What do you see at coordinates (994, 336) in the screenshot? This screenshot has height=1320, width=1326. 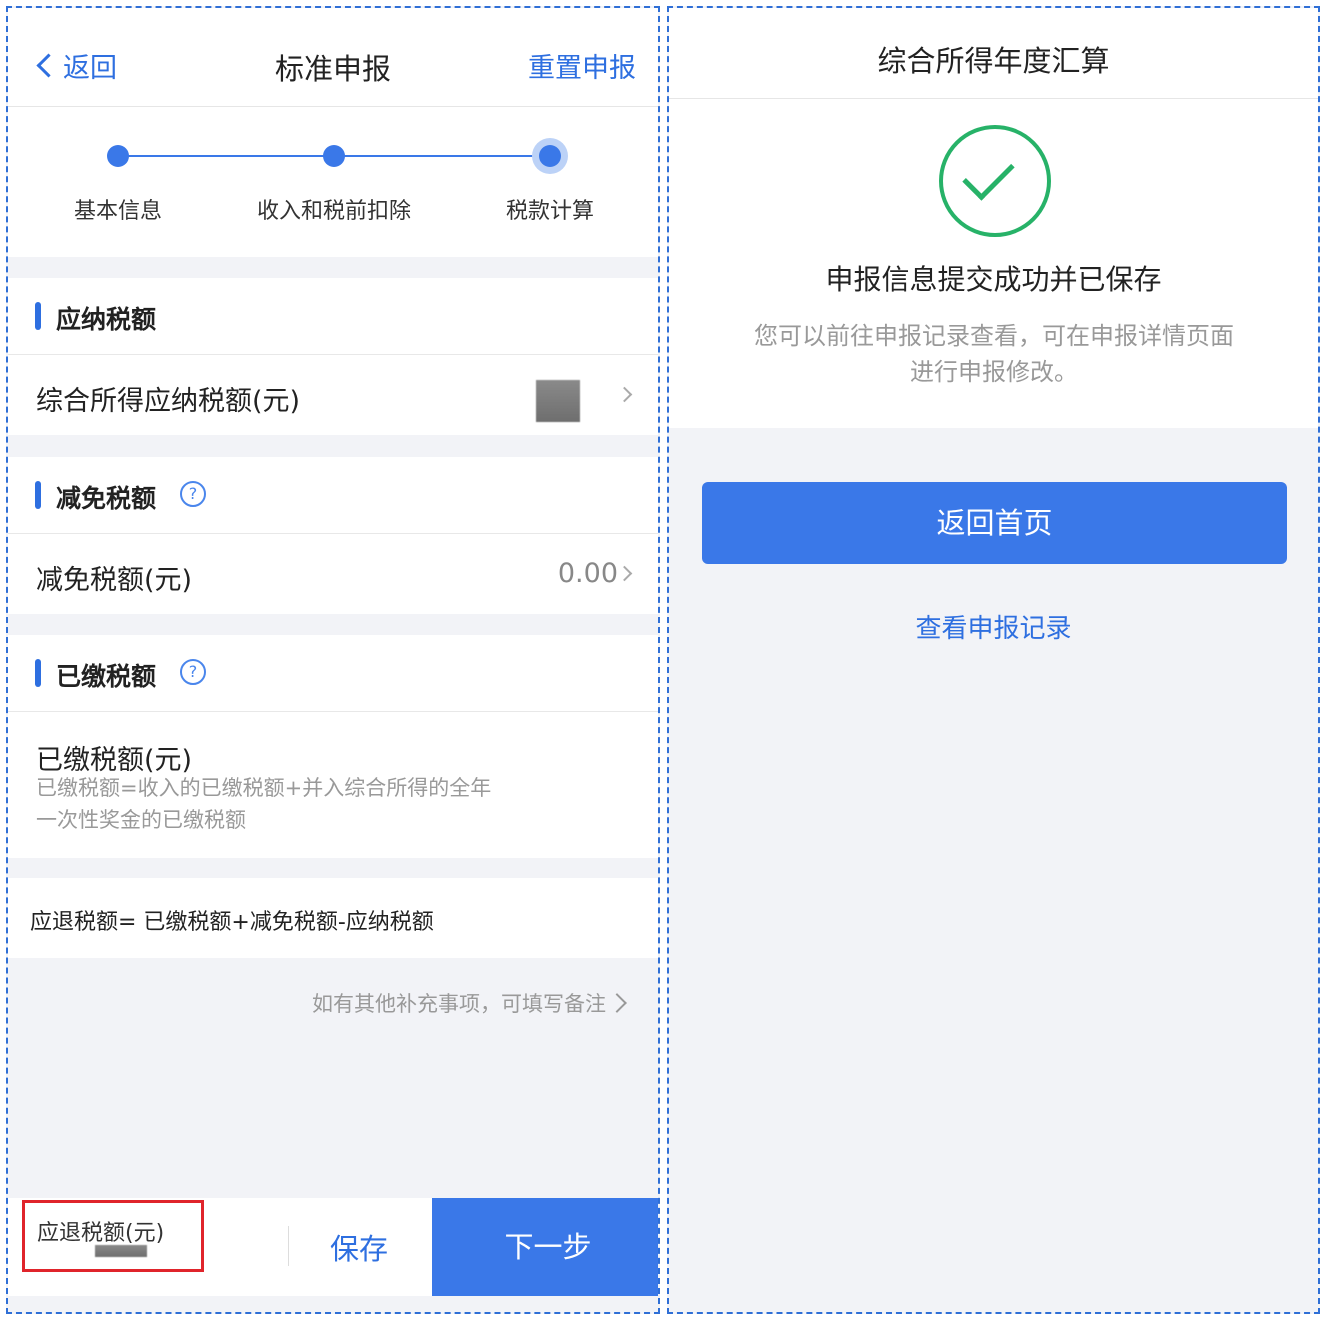 I see `subtext-line1: 您可以前往申报记录查看，可在申报详情页面` at bounding box center [994, 336].